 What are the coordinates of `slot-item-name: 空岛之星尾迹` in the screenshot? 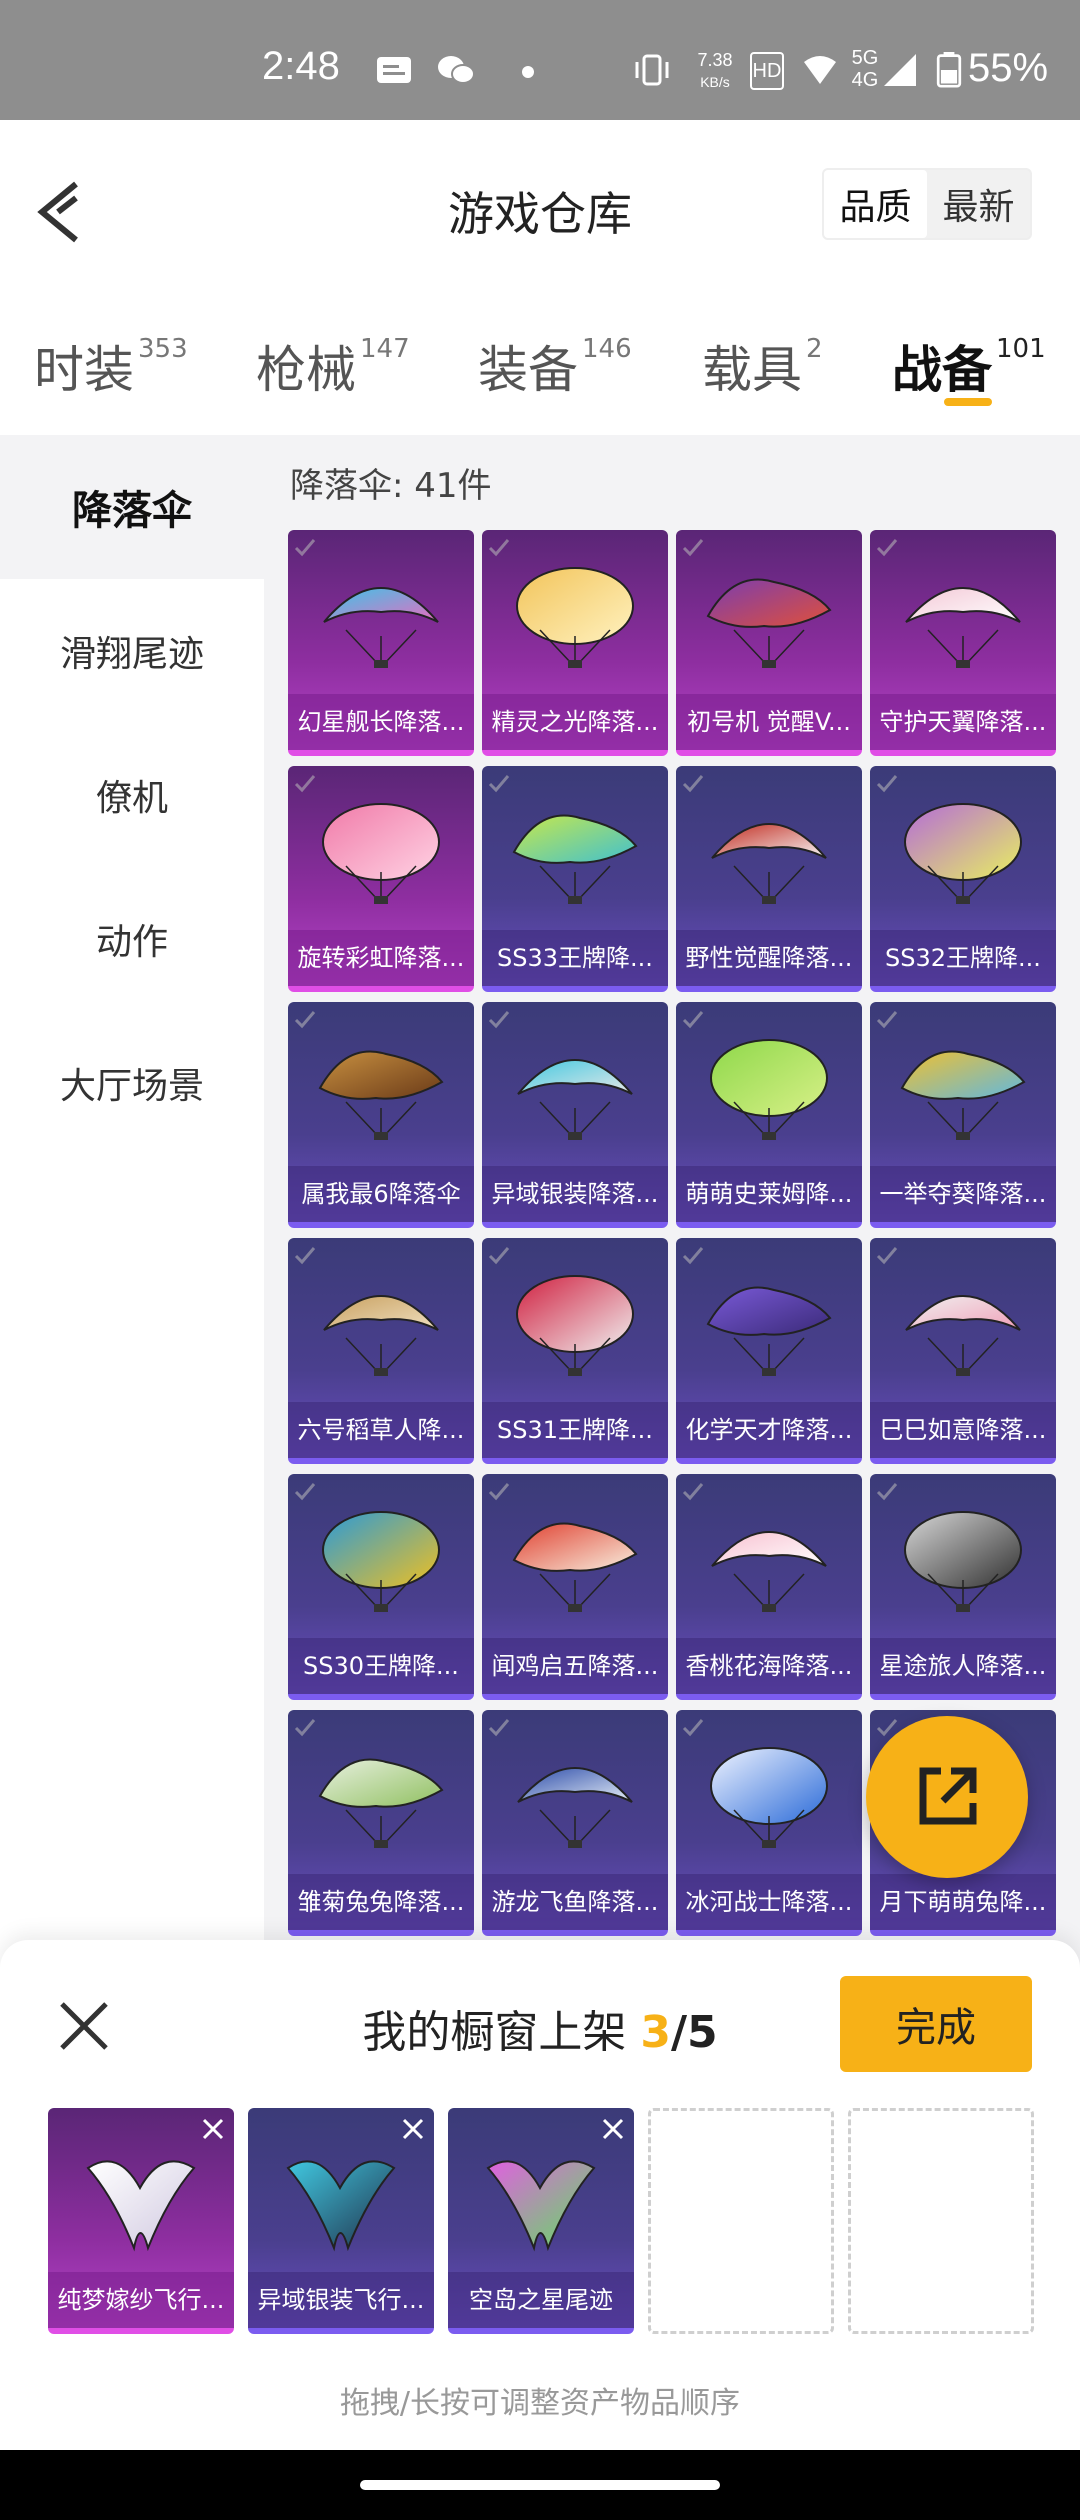 It's located at (541, 2300).